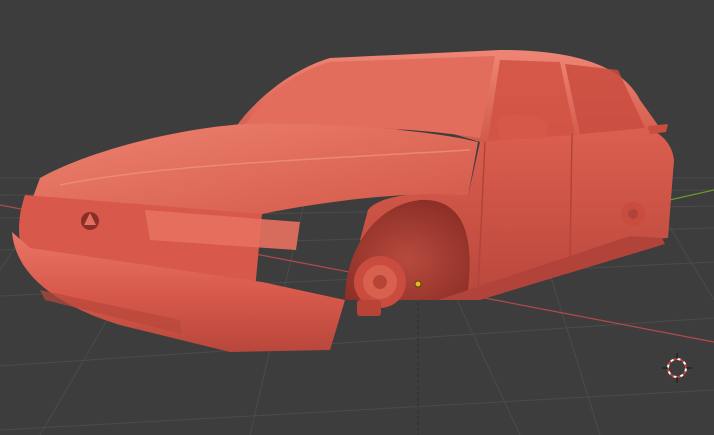  Describe the element at coordinates (418, 284) in the screenshot. I see `object-origin-icon` at that location.